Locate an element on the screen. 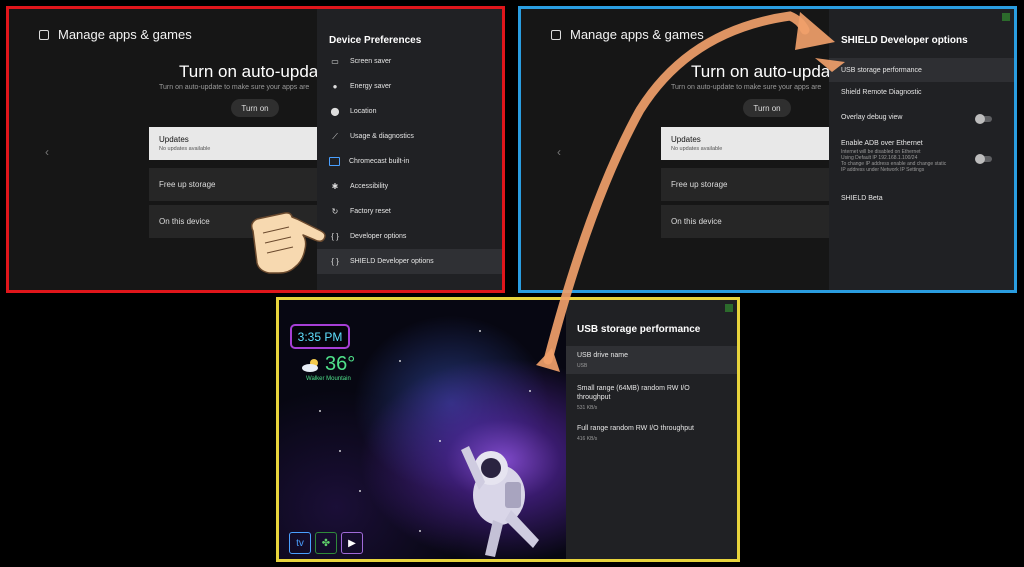 The width and height of the screenshot is (1024, 567). dock-icons: tv ✤ ▶ is located at coordinates (326, 543).